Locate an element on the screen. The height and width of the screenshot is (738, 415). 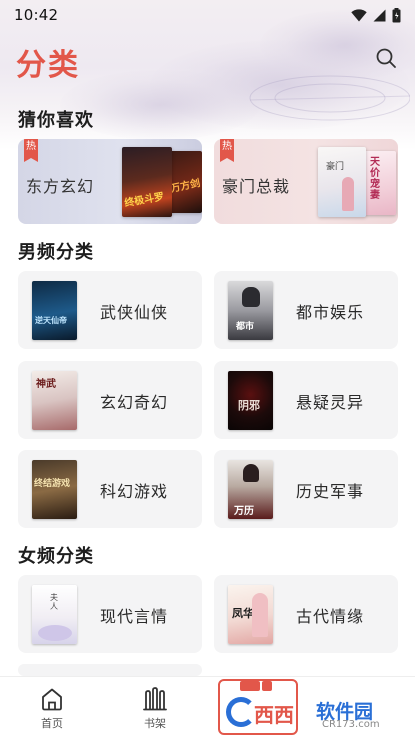
book-cover: 逆天仙帝 is located at coordinates (54, 310).